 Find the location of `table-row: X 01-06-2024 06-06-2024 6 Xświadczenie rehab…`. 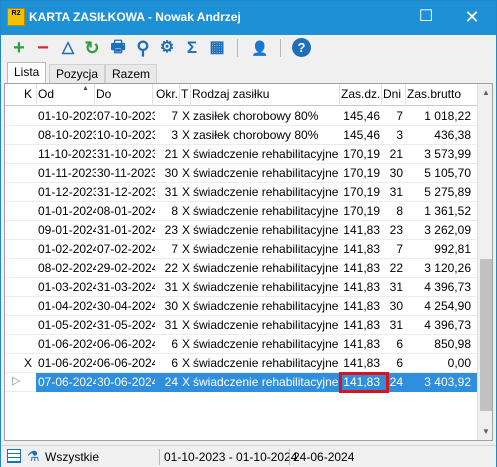

table-row: X 01-06-2024 06-06-2024 6 Xświadczenie rehab… is located at coordinates (241, 363).